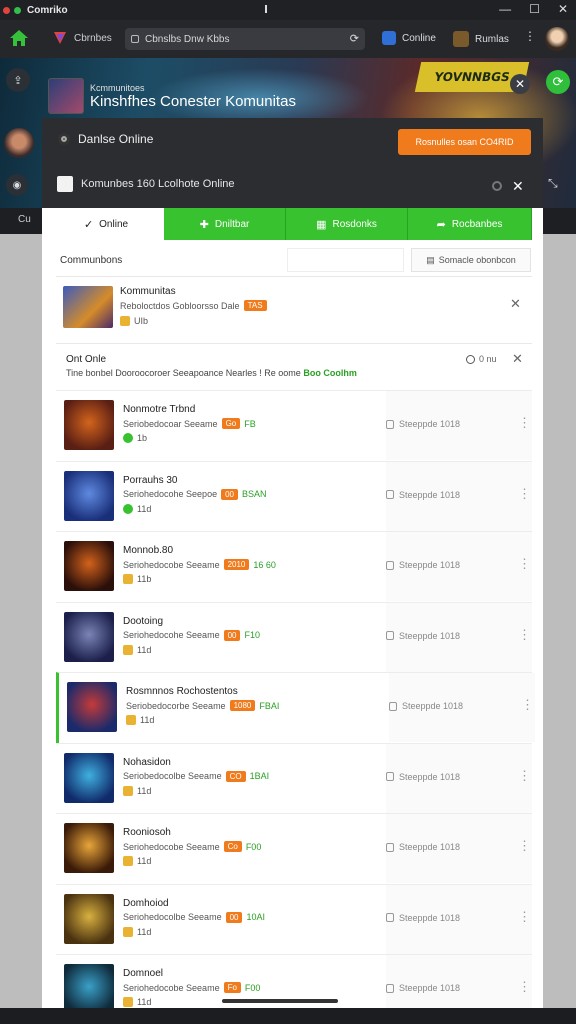  I want to click on plus-icon: ✚, so click(204, 224).